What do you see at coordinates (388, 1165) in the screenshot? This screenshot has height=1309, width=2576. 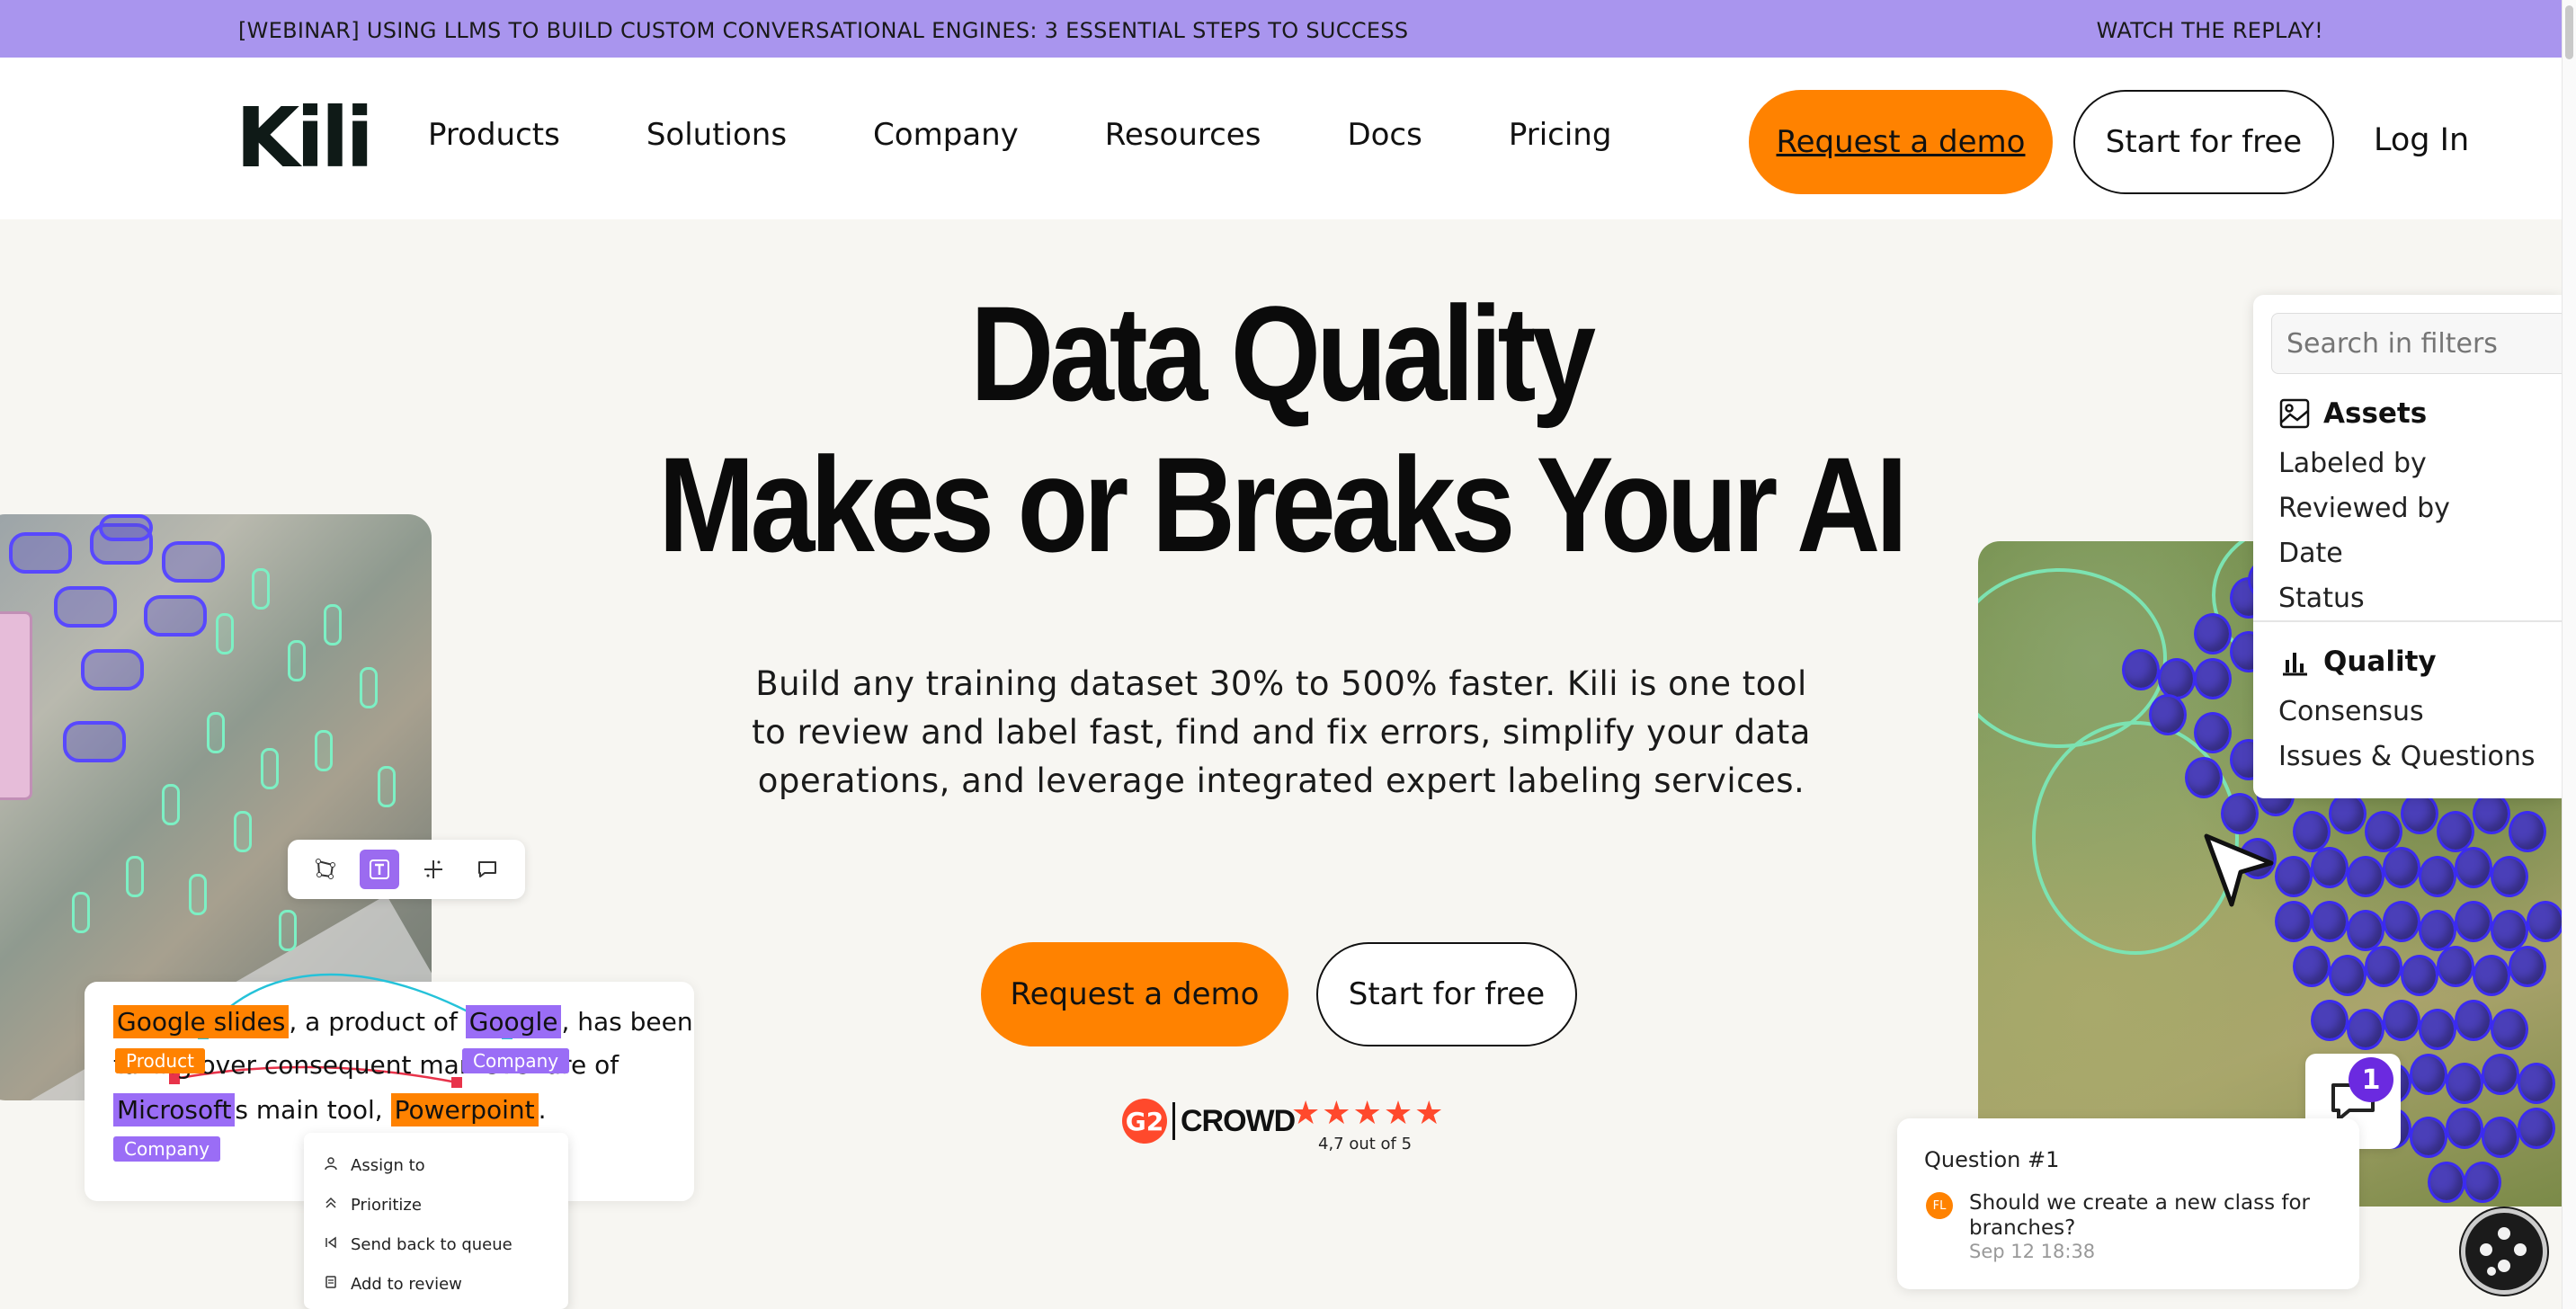 I see `menu-item-label: Assign to` at bounding box center [388, 1165].